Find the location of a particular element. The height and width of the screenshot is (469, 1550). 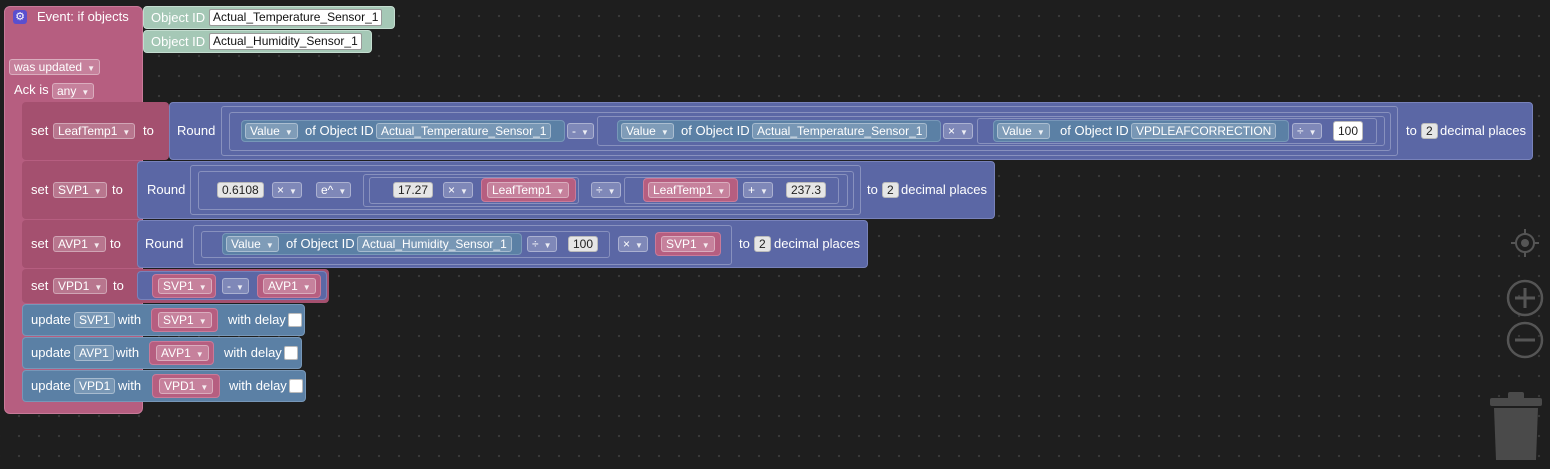

trigger-dropdown: was updated ▼ is located at coordinates (54, 67).